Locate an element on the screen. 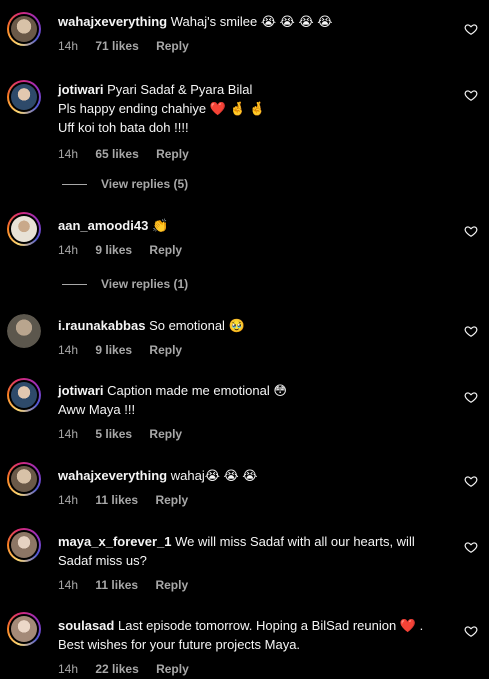 The image size is (489, 679). comment-text: Wahaj's smilee 😭 😭 😭 😭 is located at coordinates (251, 21).